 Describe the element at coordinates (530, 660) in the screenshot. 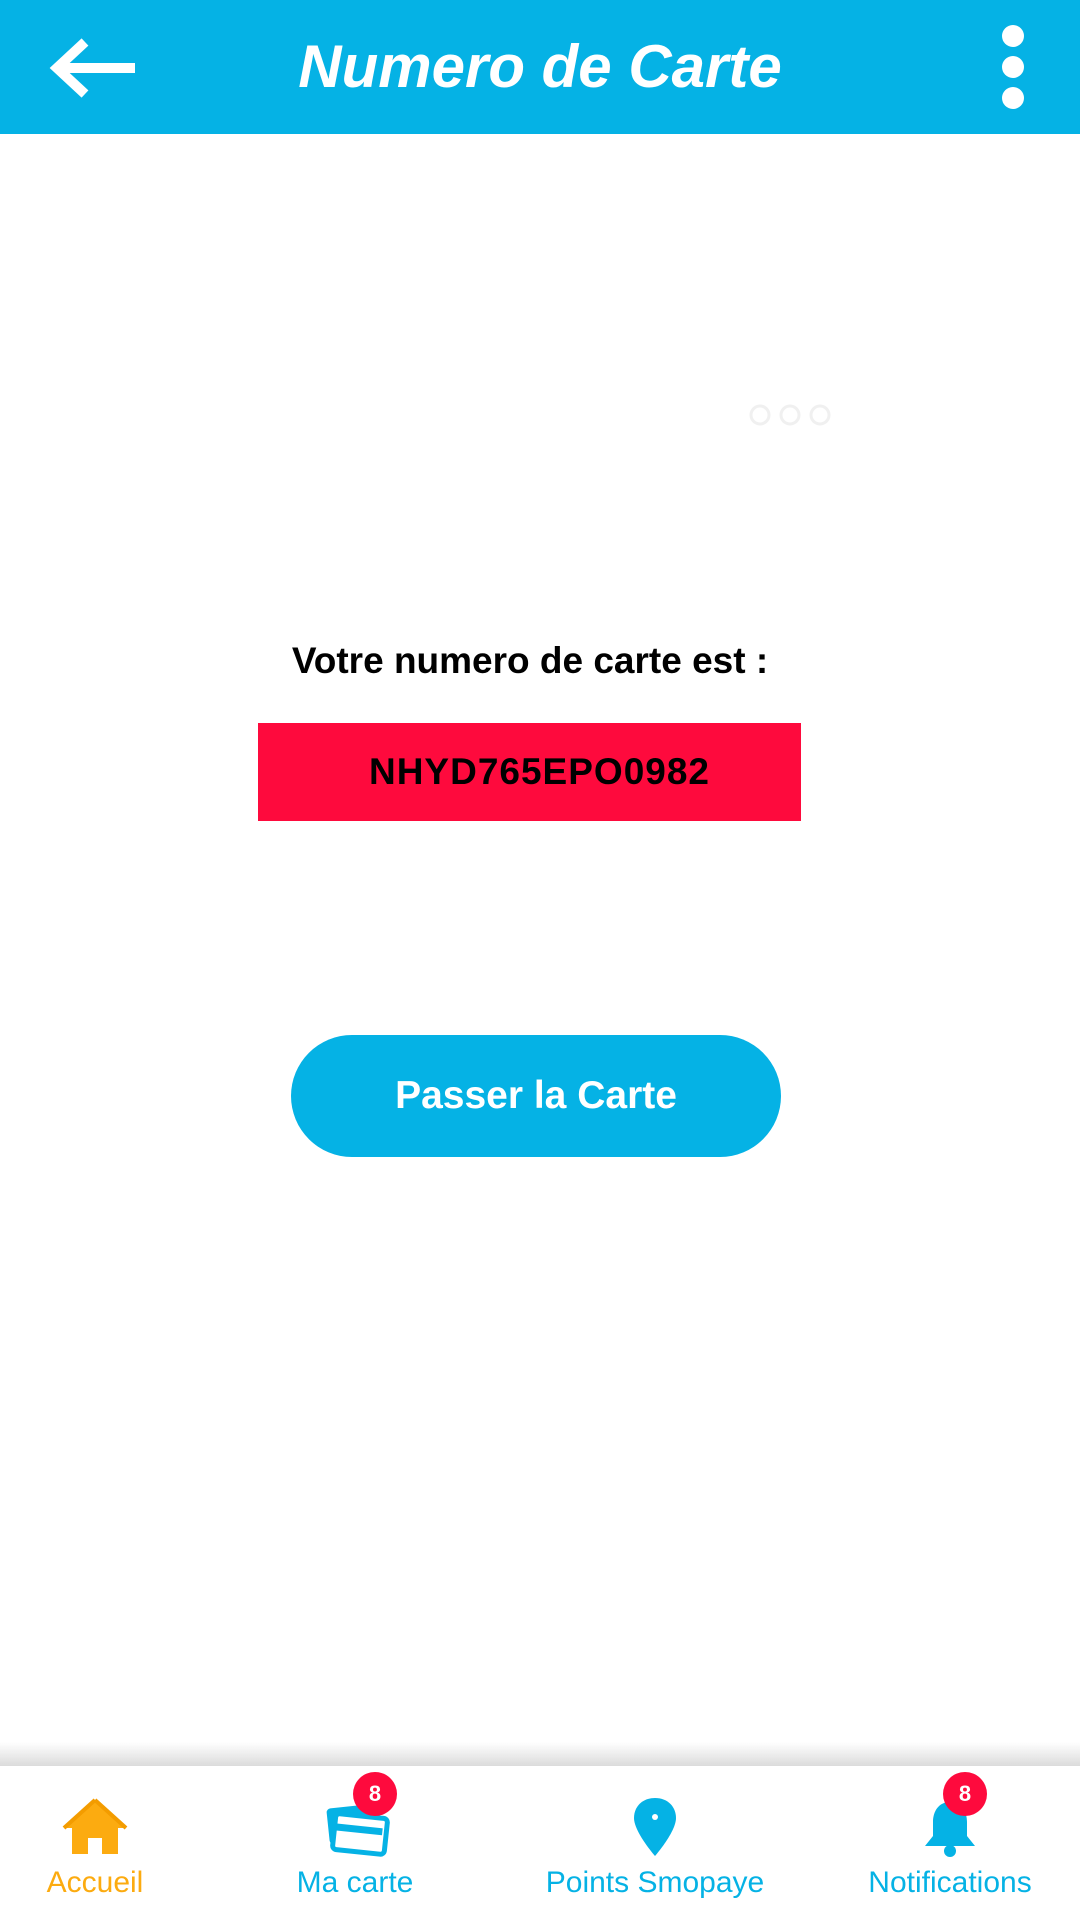

I see `card-number-label: Votre numero de carte est :` at that location.